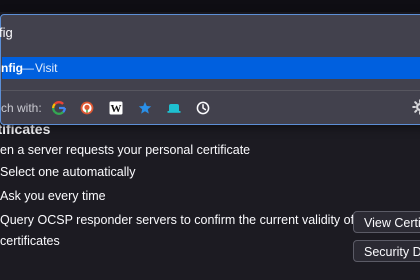 The width and height of the screenshot is (420, 280). I want to click on radio-select-automatically: Select one automatically, so click(68, 172).